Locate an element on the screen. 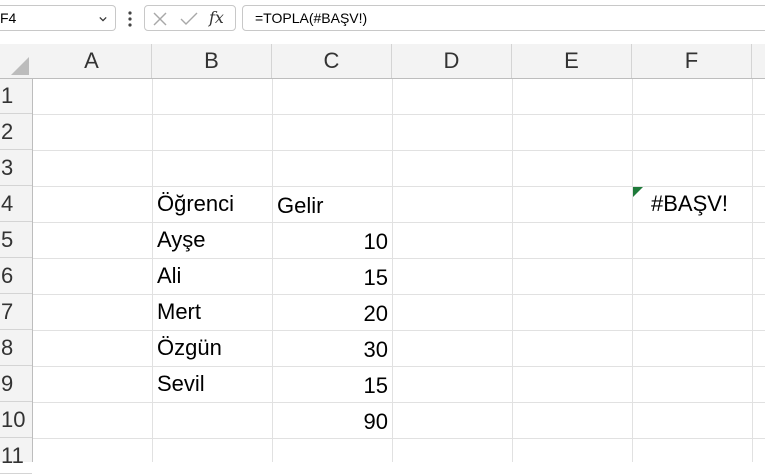 The image size is (765, 474). row-header-8: 8 is located at coordinates (16, 348).